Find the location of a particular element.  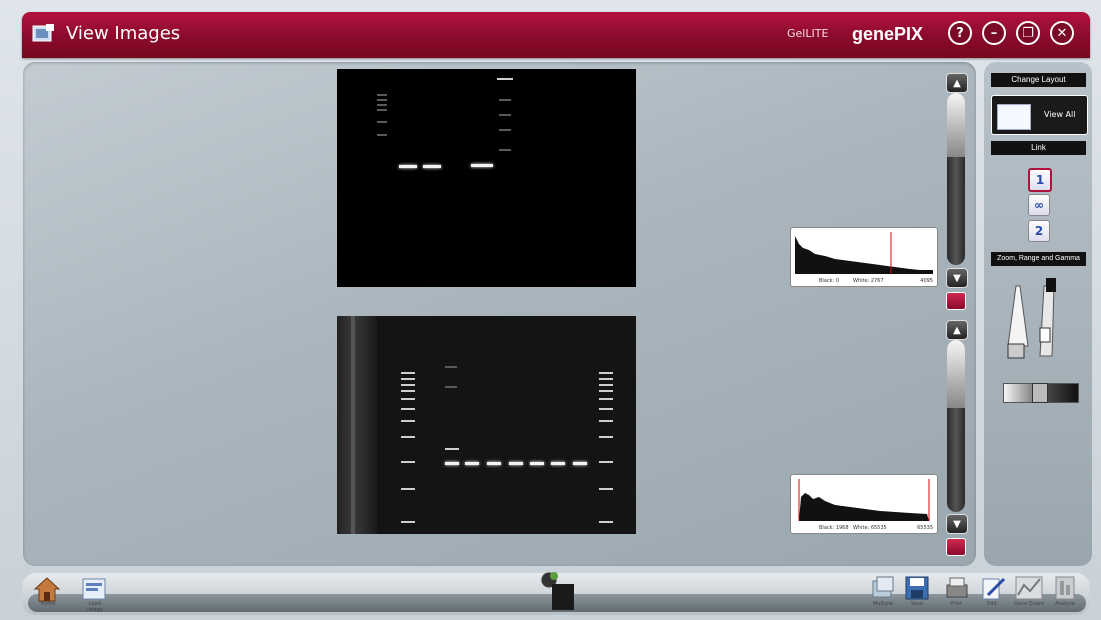

zoom-range-gamma-header: Zoom, Range and Gamma is located at coordinates (1038, 259).